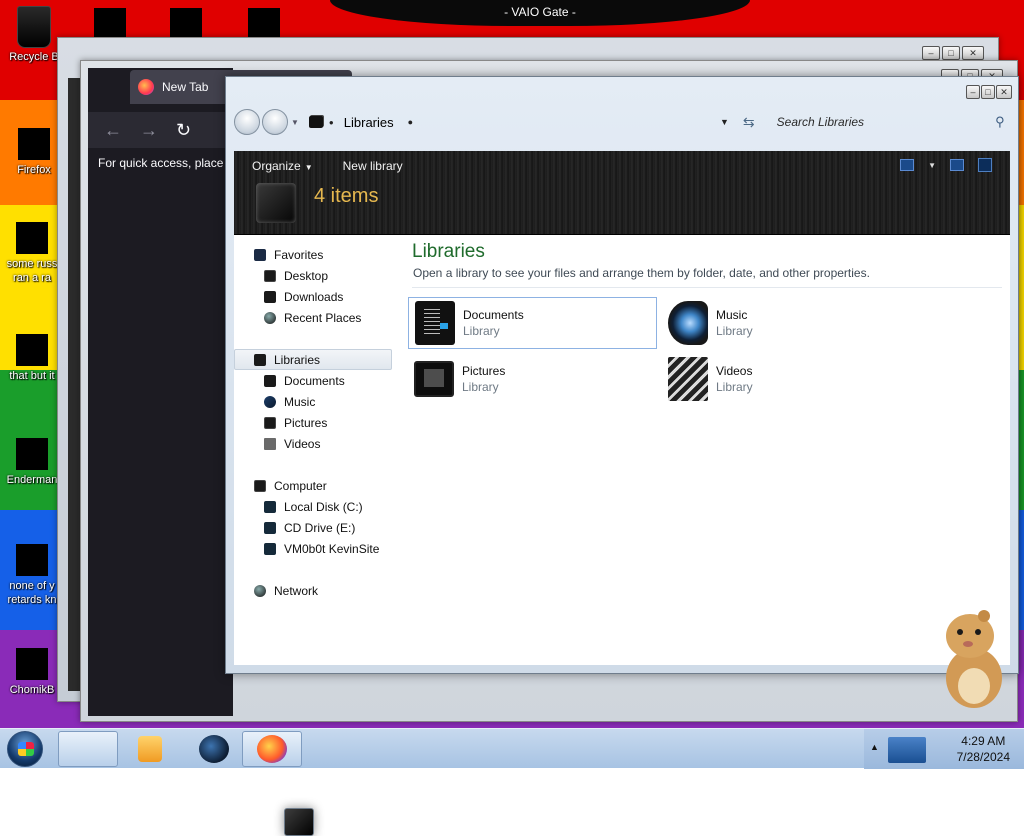  What do you see at coordinates (688, 379) in the screenshot?
I see `film-strip-icon` at bounding box center [688, 379].